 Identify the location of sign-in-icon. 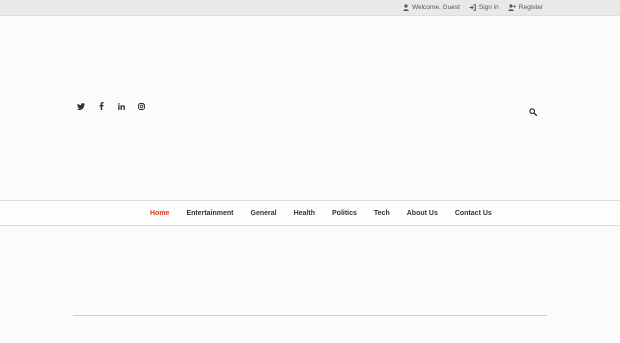
(472, 7).